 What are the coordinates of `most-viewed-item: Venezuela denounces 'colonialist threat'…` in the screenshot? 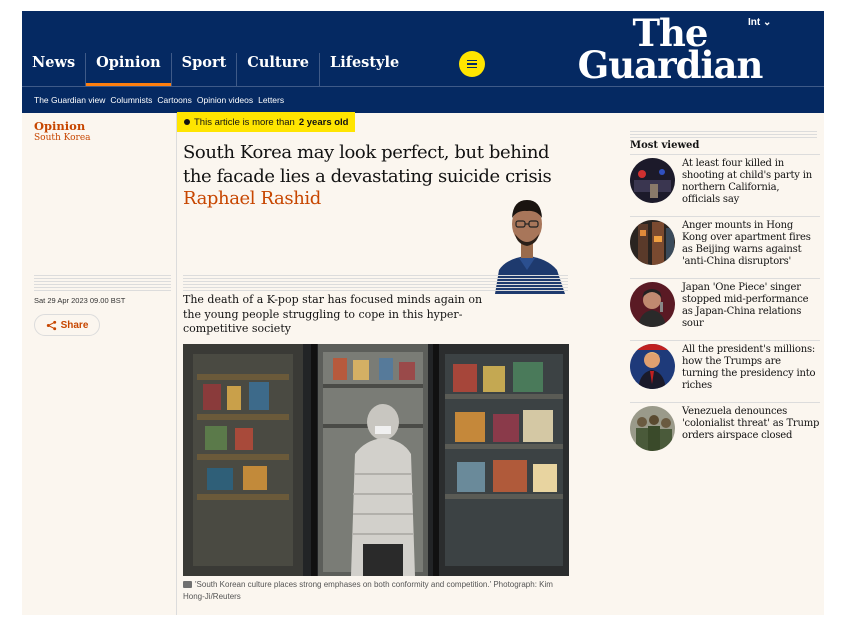 It's located at (725, 433).